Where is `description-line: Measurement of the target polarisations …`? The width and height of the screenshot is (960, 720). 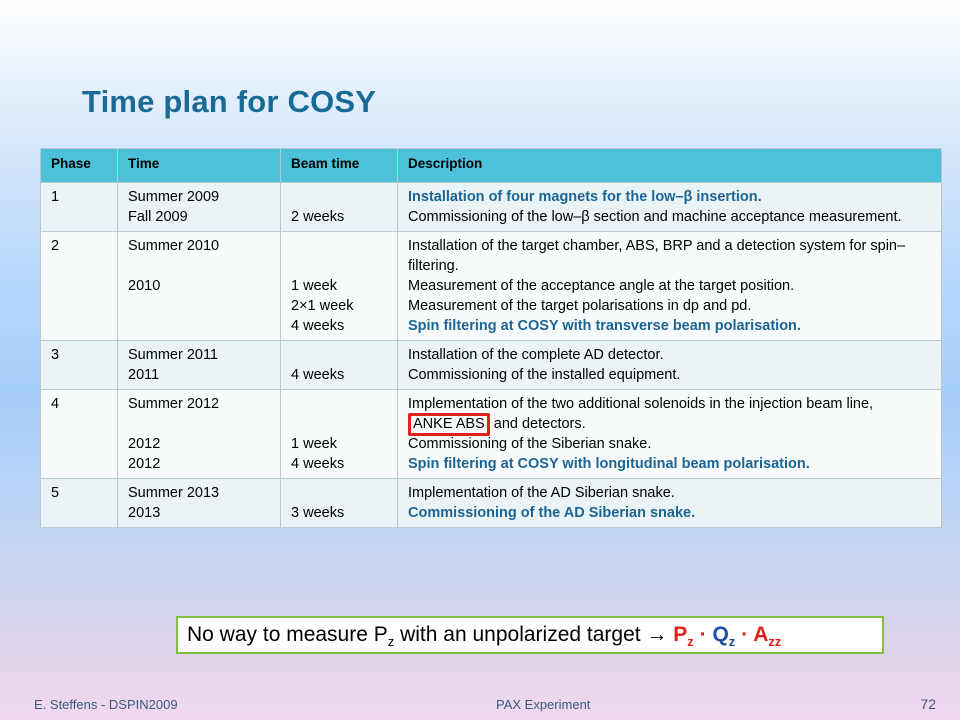 description-line: Measurement of the target polarisations … is located at coordinates (580, 306).